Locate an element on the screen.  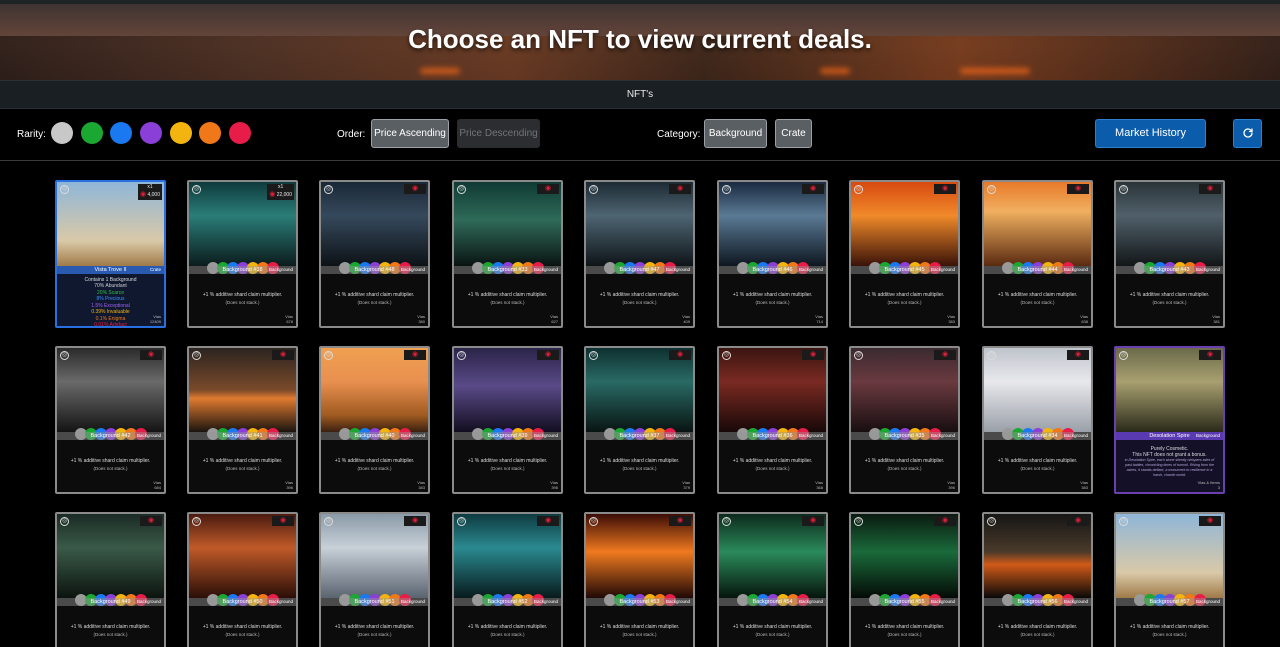
price-text: ◉ 4,000 is located at coordinates (149, 194).